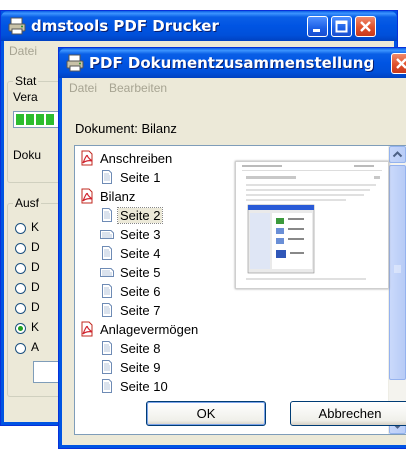 The image size is (406, 449). I want to click on status-text: Vera, so click(25, 97).